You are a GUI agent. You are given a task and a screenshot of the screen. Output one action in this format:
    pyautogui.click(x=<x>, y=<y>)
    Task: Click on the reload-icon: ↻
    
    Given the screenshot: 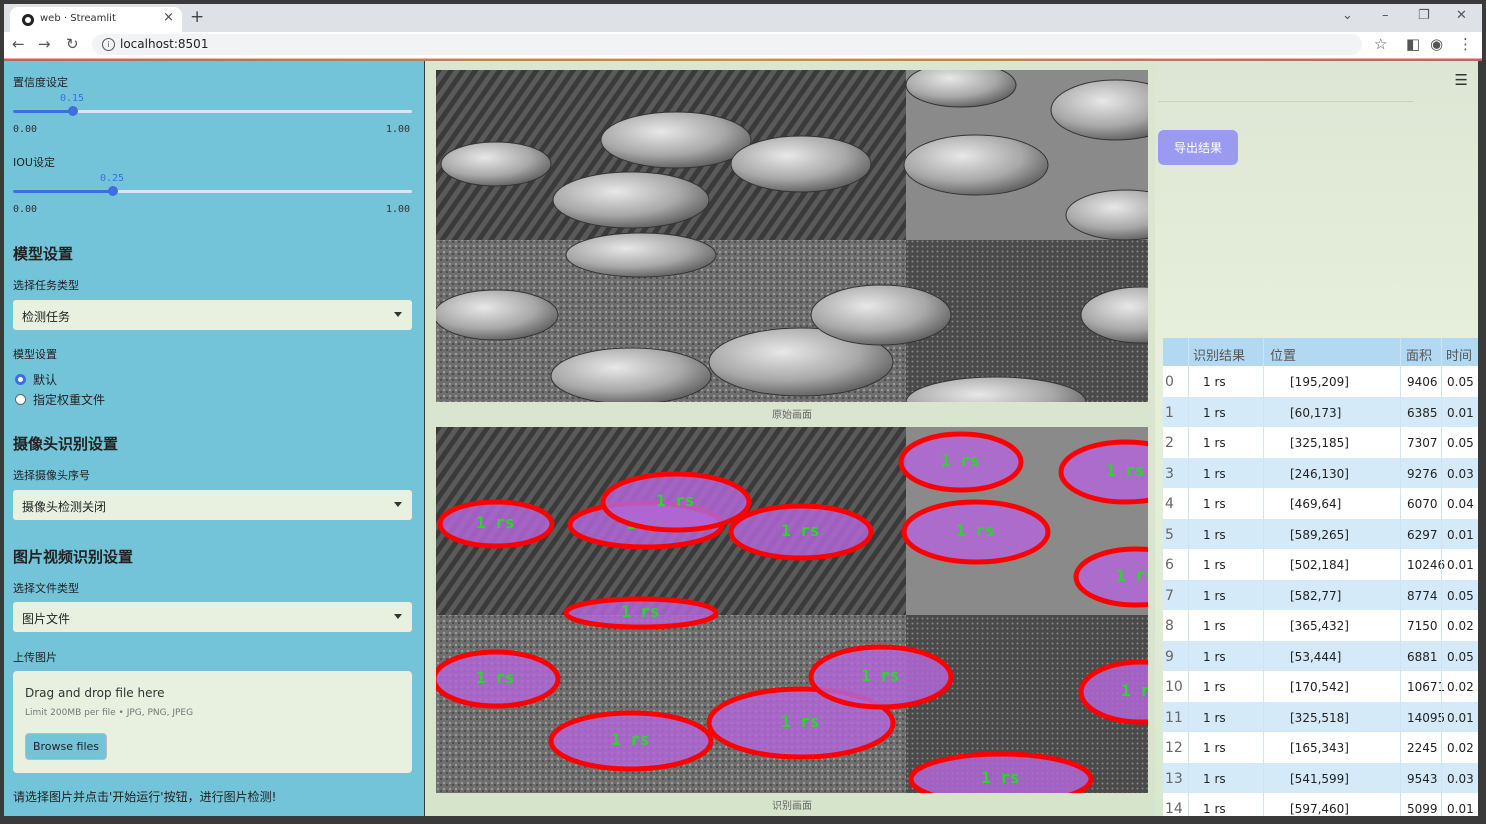 What is the action you would take?
    pyautogui.click(x=72, y=44)
    